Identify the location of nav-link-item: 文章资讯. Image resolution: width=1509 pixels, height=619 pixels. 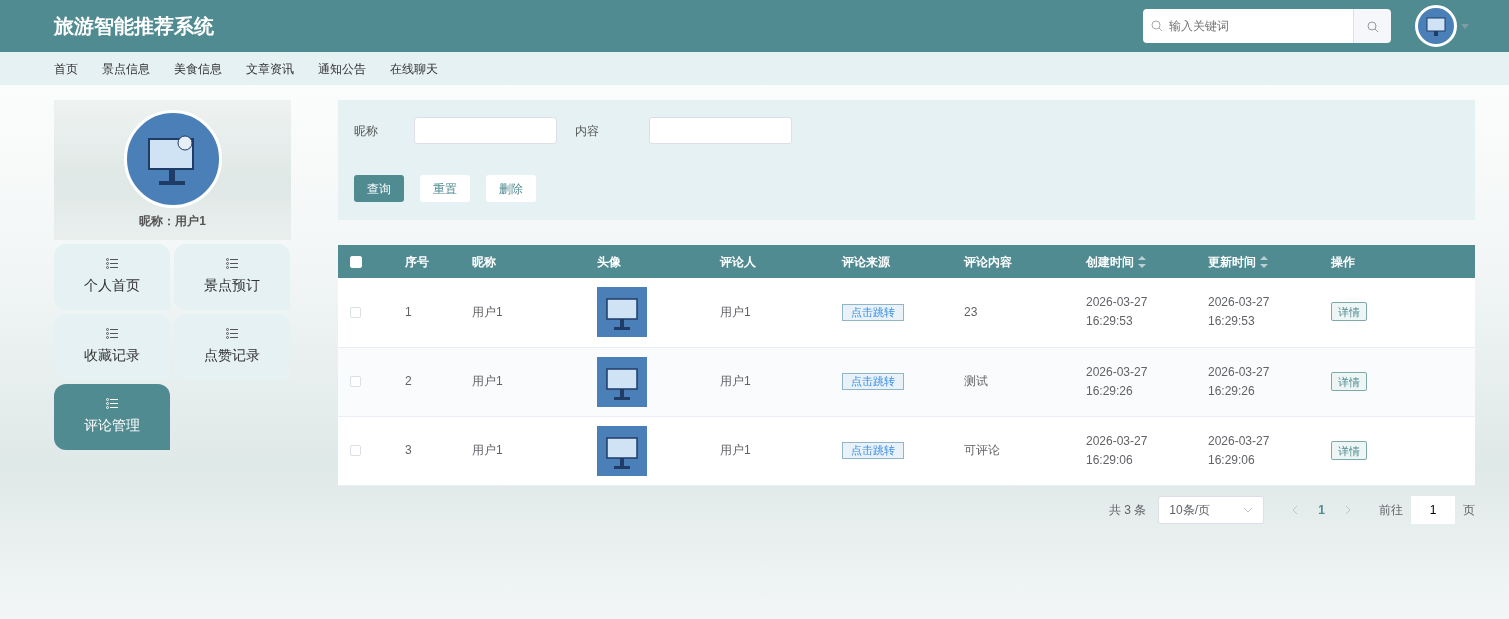
(270, 68).